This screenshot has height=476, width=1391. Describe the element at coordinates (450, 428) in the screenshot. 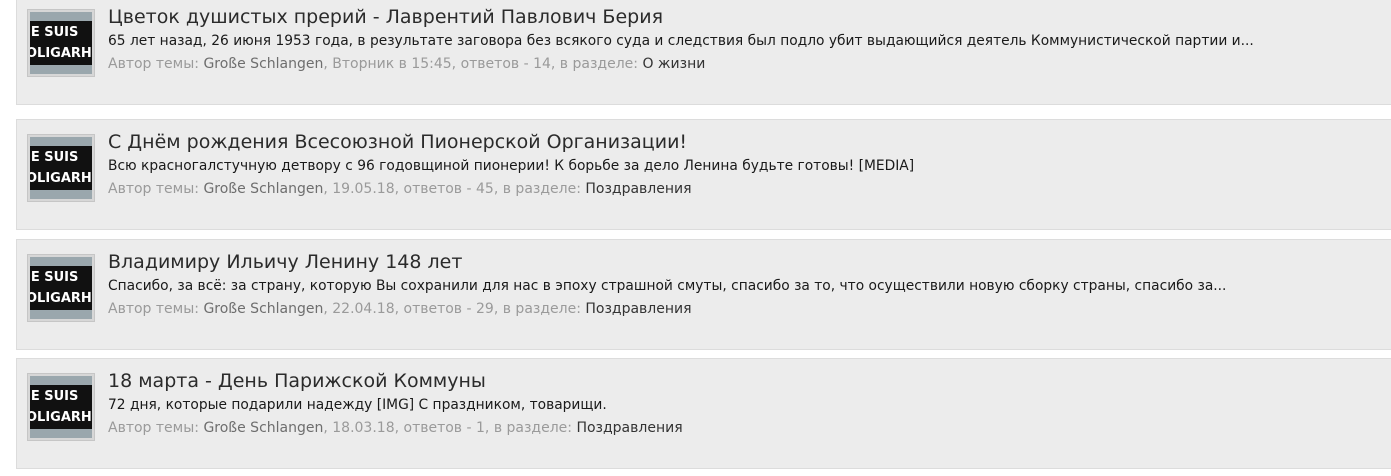

I see `thread-date-info: , 18.03.18, ответов - 1, в разделе:` at that location.